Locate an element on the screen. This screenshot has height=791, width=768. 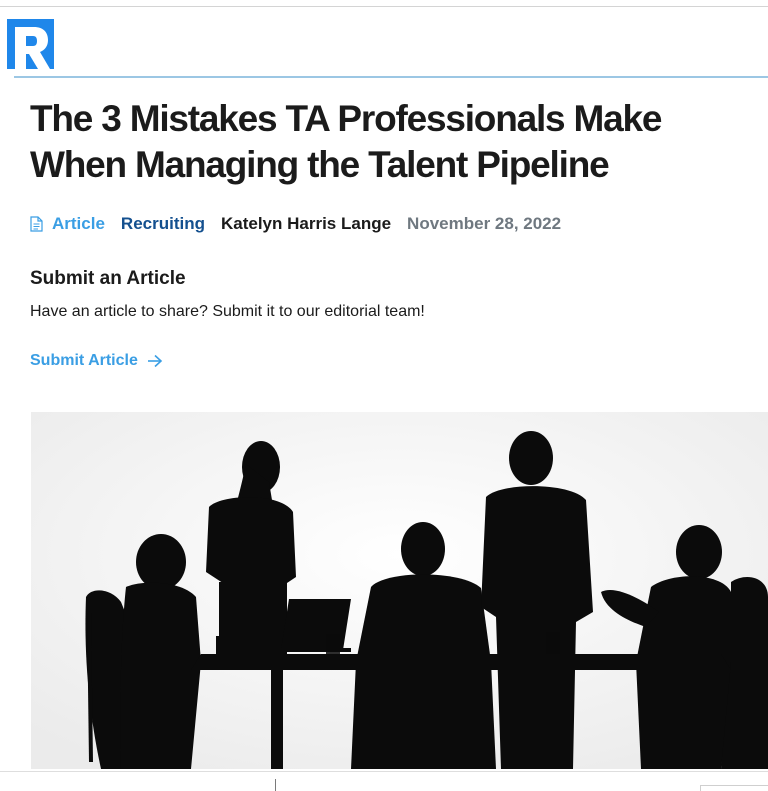
arrow-right-icon is located at coordinates (155, 361).